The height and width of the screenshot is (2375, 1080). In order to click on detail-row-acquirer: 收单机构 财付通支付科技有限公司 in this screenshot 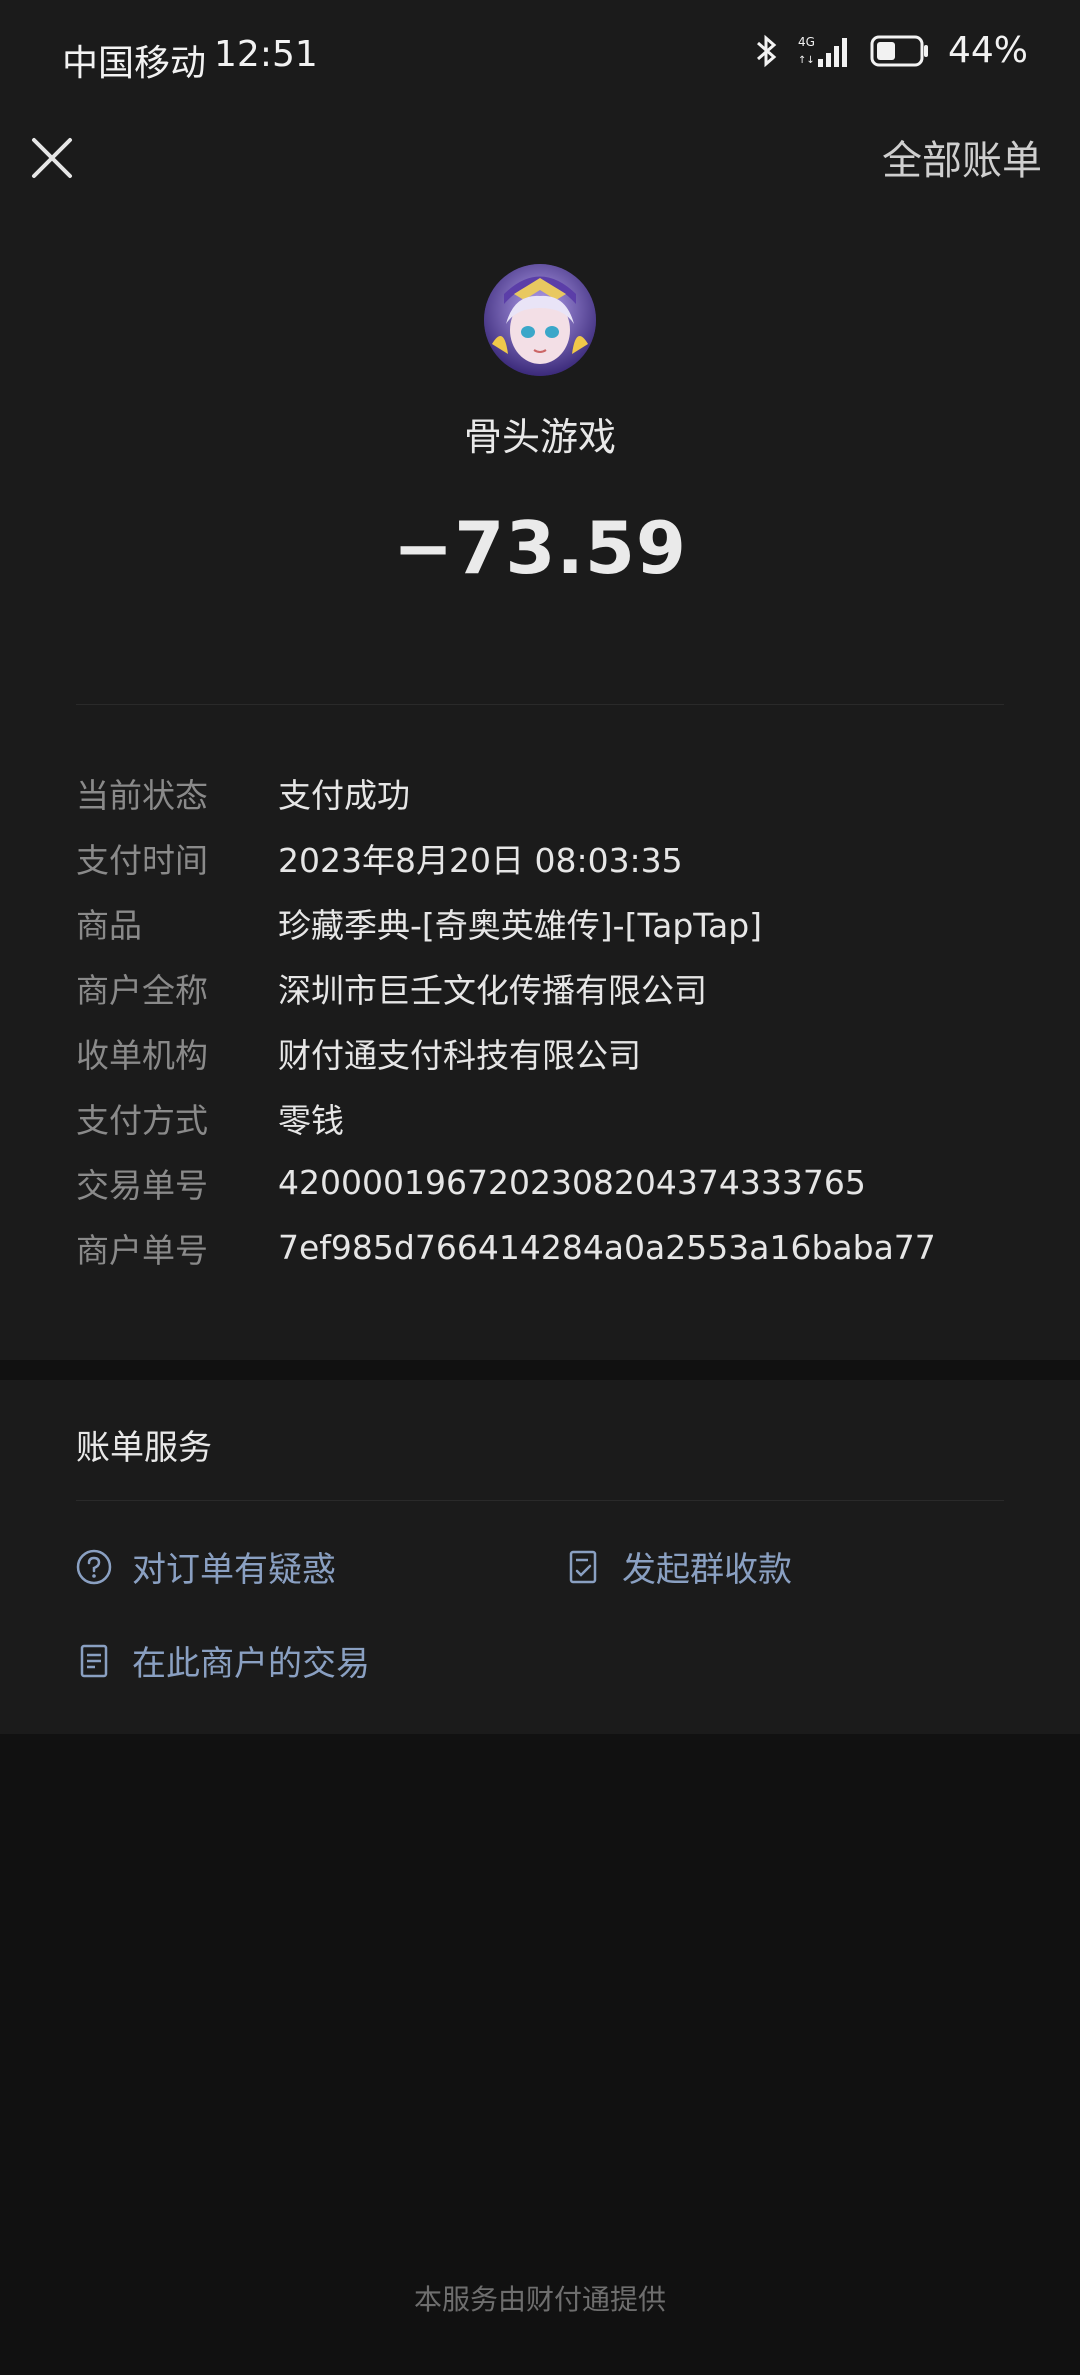, I will do `click(546, 1052)`.